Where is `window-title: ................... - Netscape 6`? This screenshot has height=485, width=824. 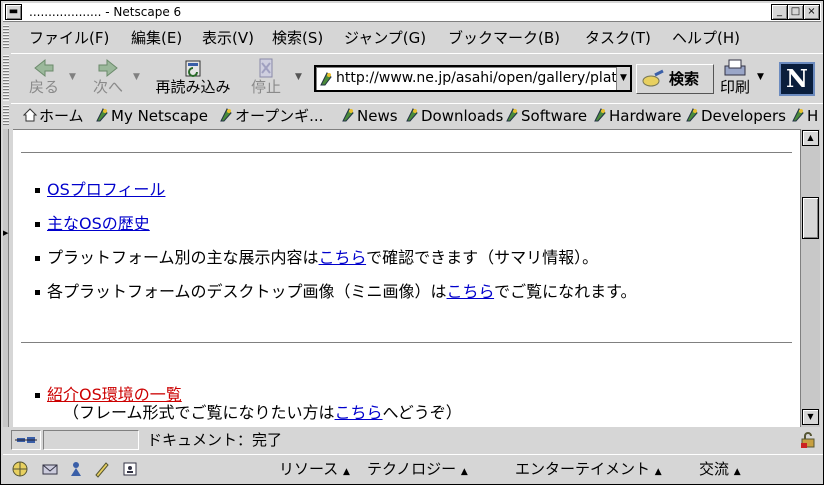
window-title: ................... - Netscape 6 is located at coordinates (105, 12).